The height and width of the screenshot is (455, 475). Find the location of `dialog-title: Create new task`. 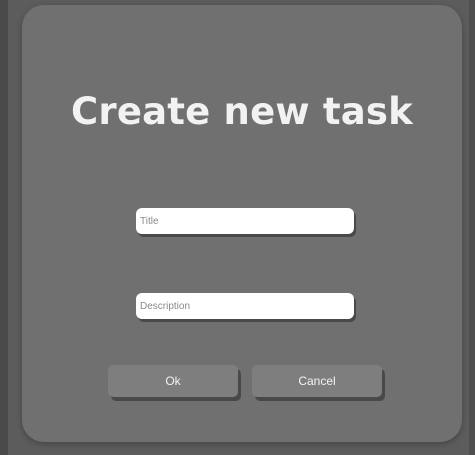

dialog-title: Create new task is located at coordinates (242, 111).